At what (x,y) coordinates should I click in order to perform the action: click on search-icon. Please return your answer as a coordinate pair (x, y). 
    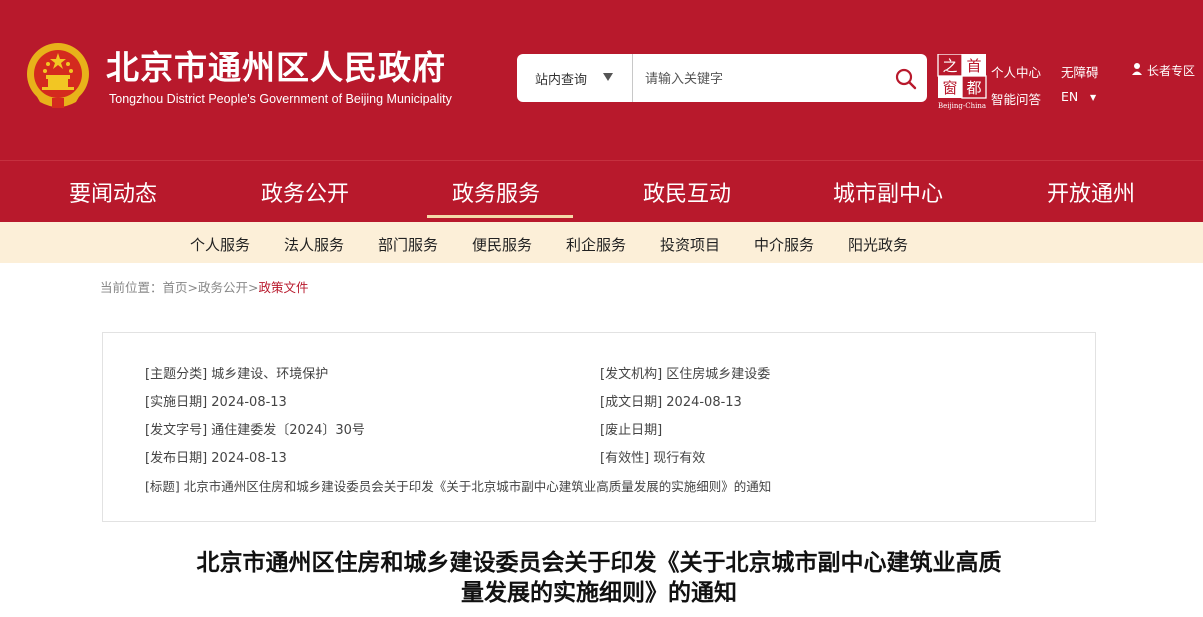
    Looking at the image, I should click on (906, 79).